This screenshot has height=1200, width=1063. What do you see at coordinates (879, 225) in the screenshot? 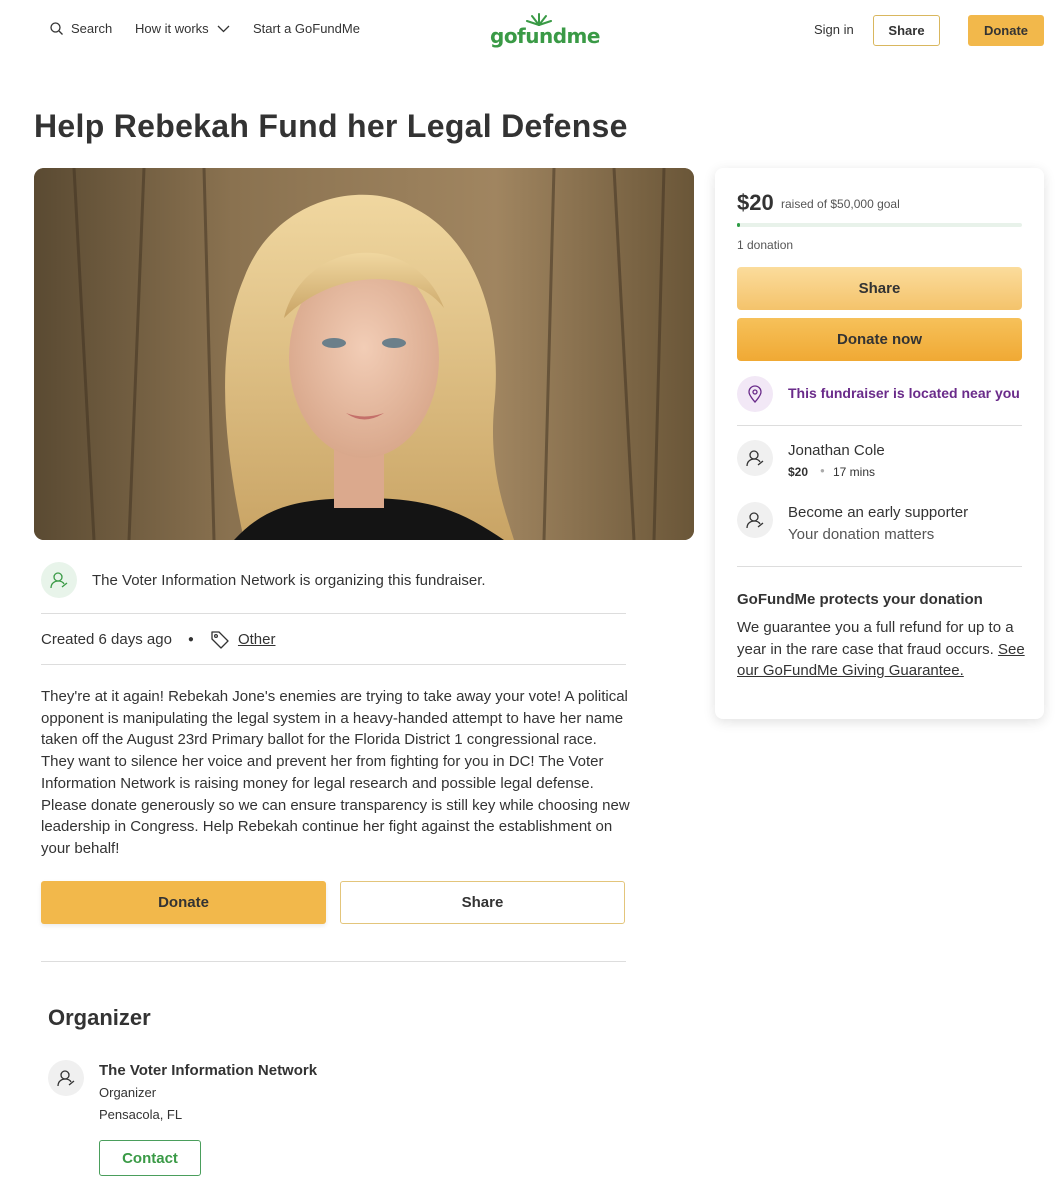
I see `progress-bar` at bounding box center [879, 225].